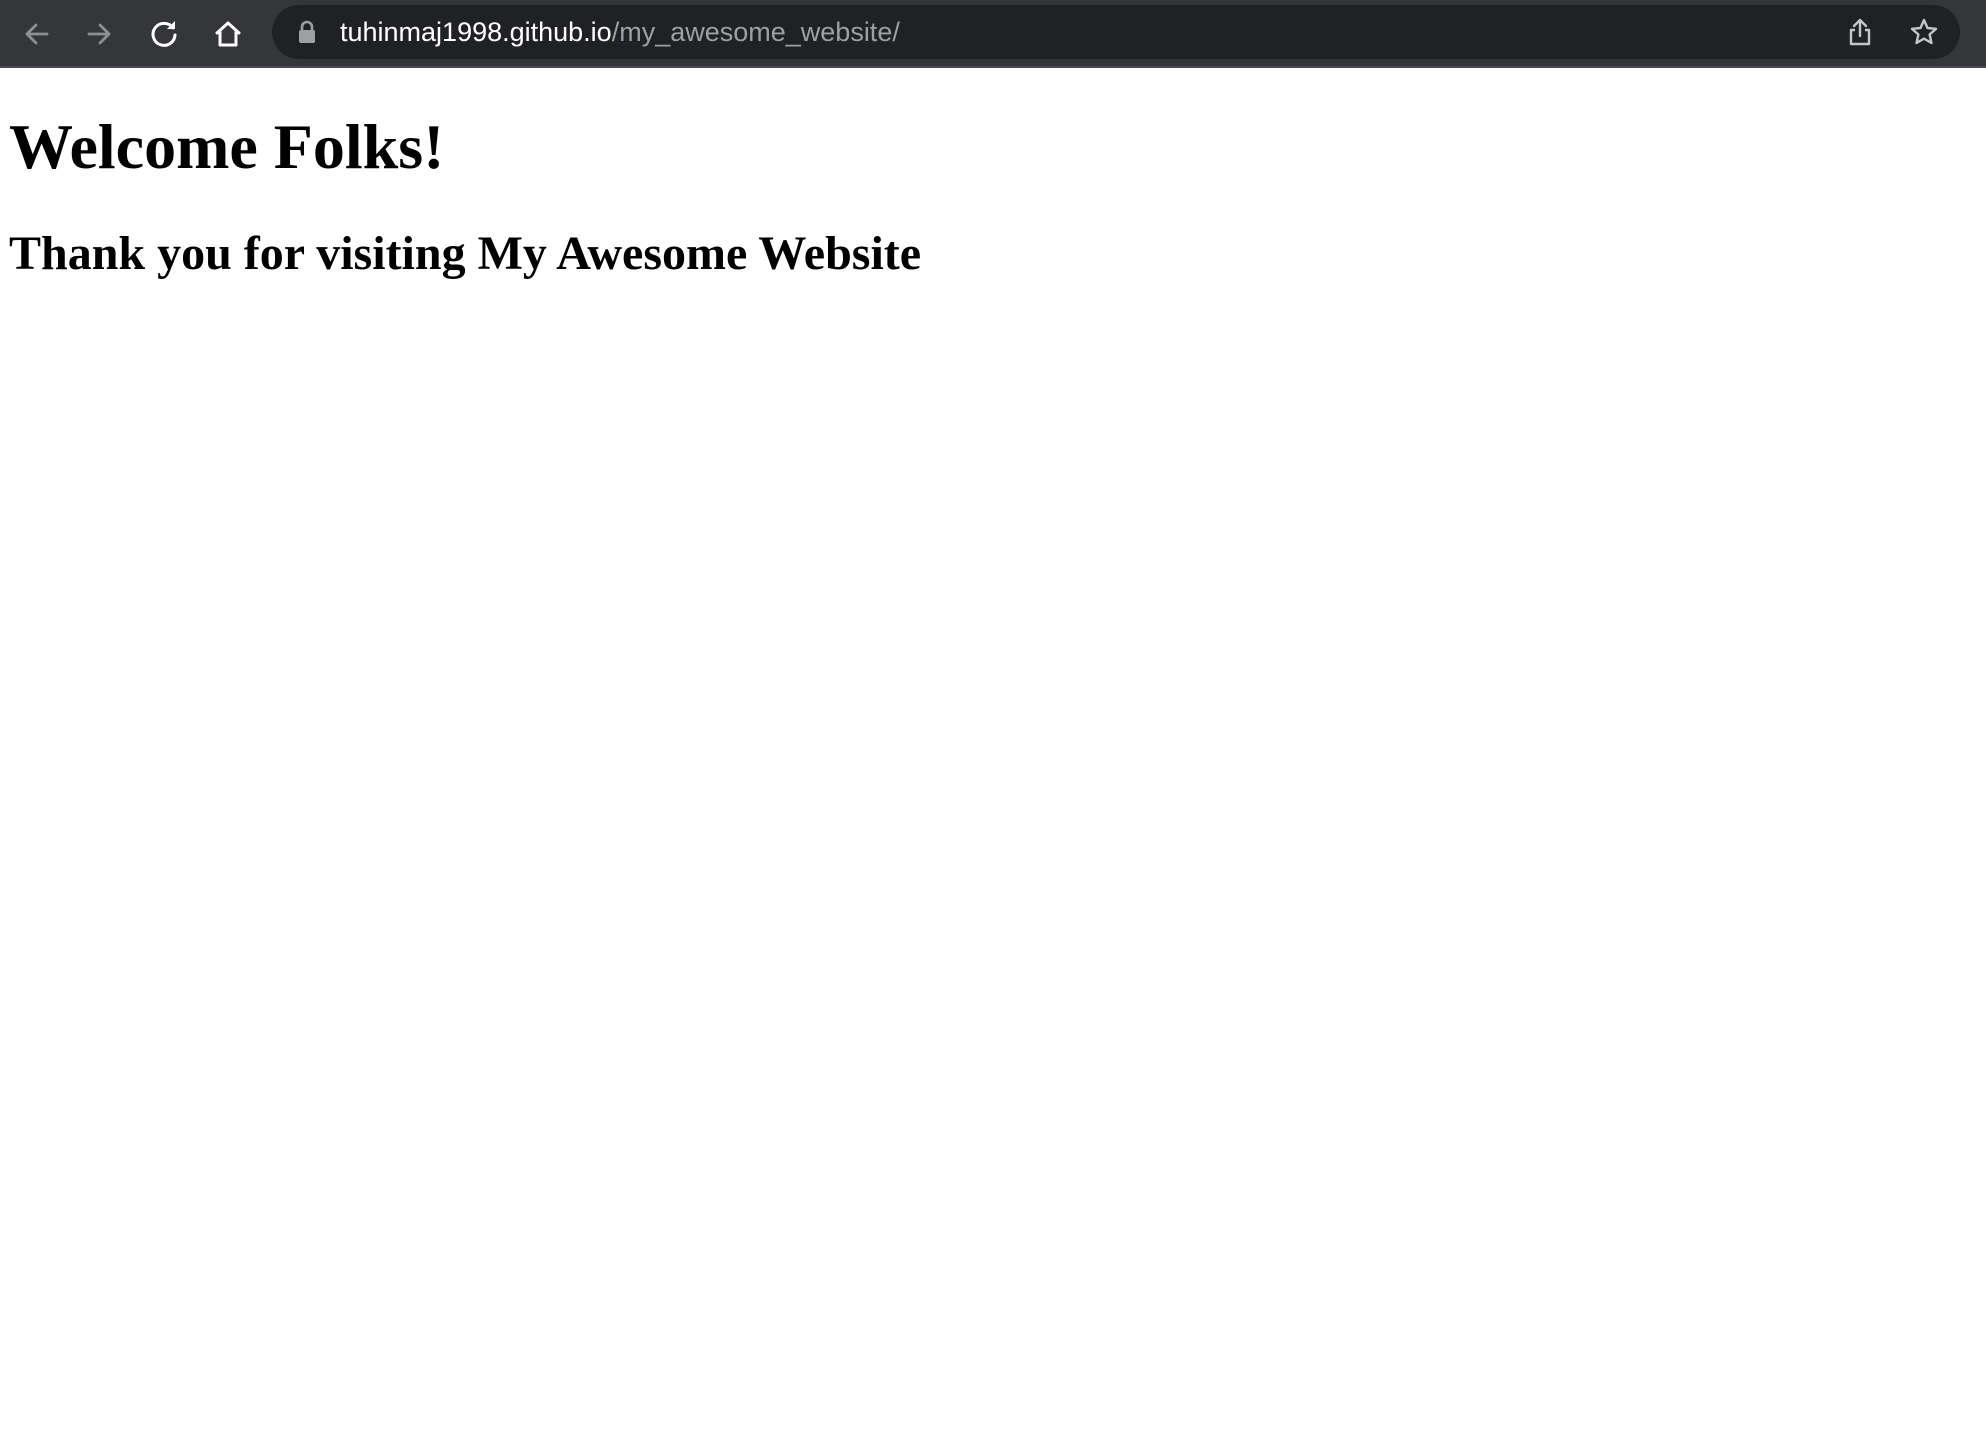  I want to click on share-icon, so click(1860, 32).